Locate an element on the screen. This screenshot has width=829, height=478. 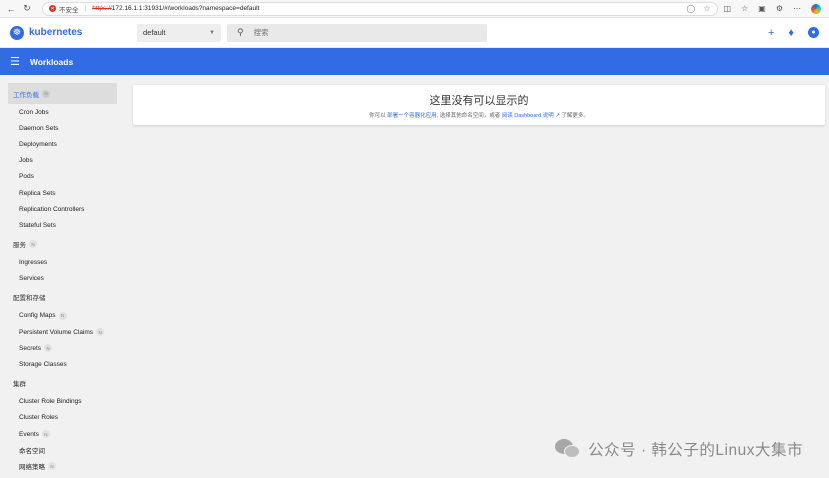
namespace-value: default is located at coordinates (154, 32).